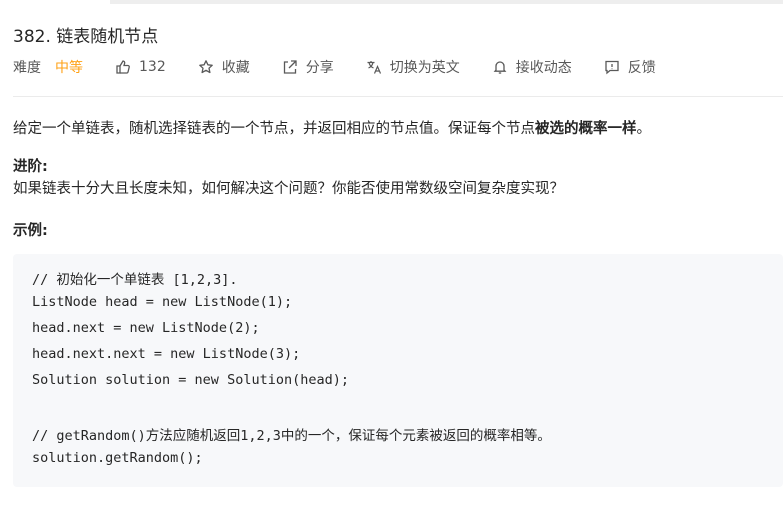 The height and width of the screenshot is (517, 783). I want to click on translate-icon, so click(374, 67).